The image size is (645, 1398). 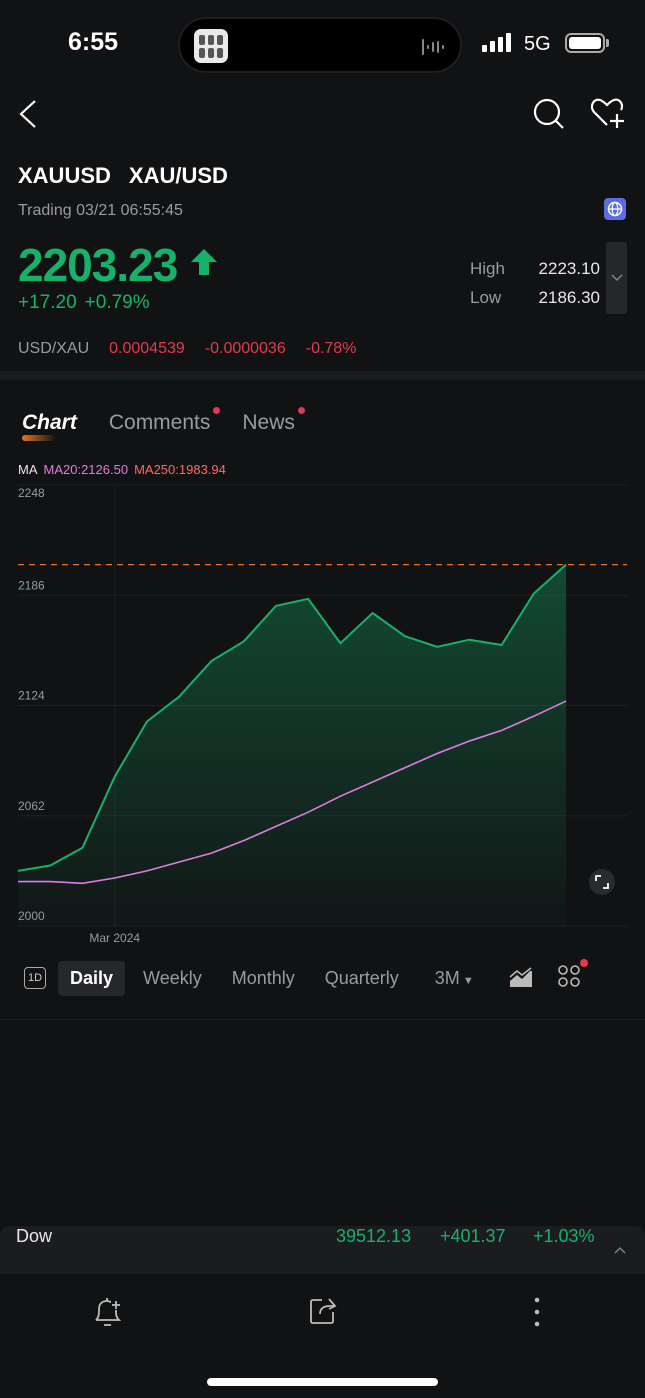 I want to click on price-change: +17.20 +0.79%, so click(x=84, y=303).